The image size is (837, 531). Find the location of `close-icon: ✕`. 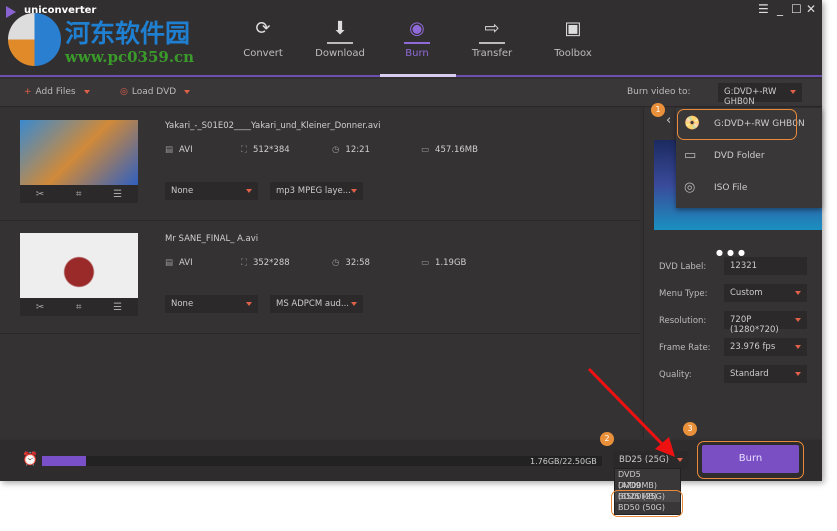

close-icon: ✕ is located at coordinates (811, 9).